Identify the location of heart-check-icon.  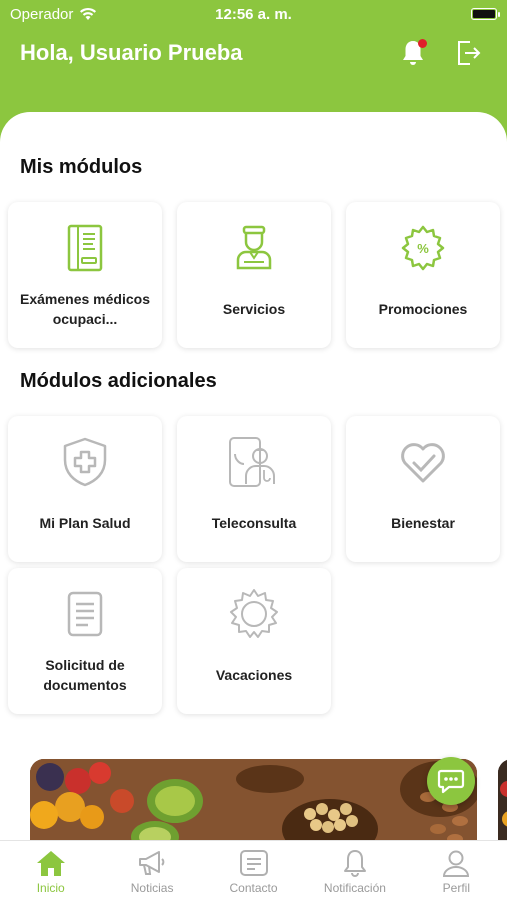
(423, 463).